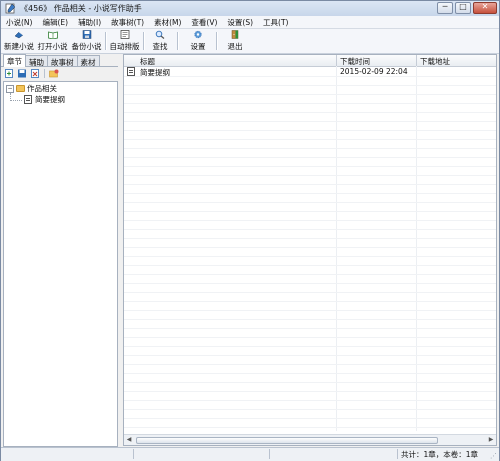  What do you see at coordinates (124, 46) in the screenshot?
I see `auto-layout-label: 自动排版` at bounding box center [124, 46].